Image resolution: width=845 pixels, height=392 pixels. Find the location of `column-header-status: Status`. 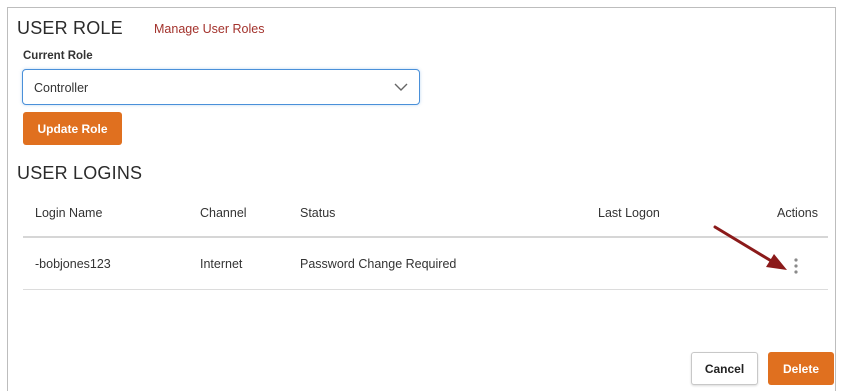

column-header-status: Status is located at coordinates (318, 213).